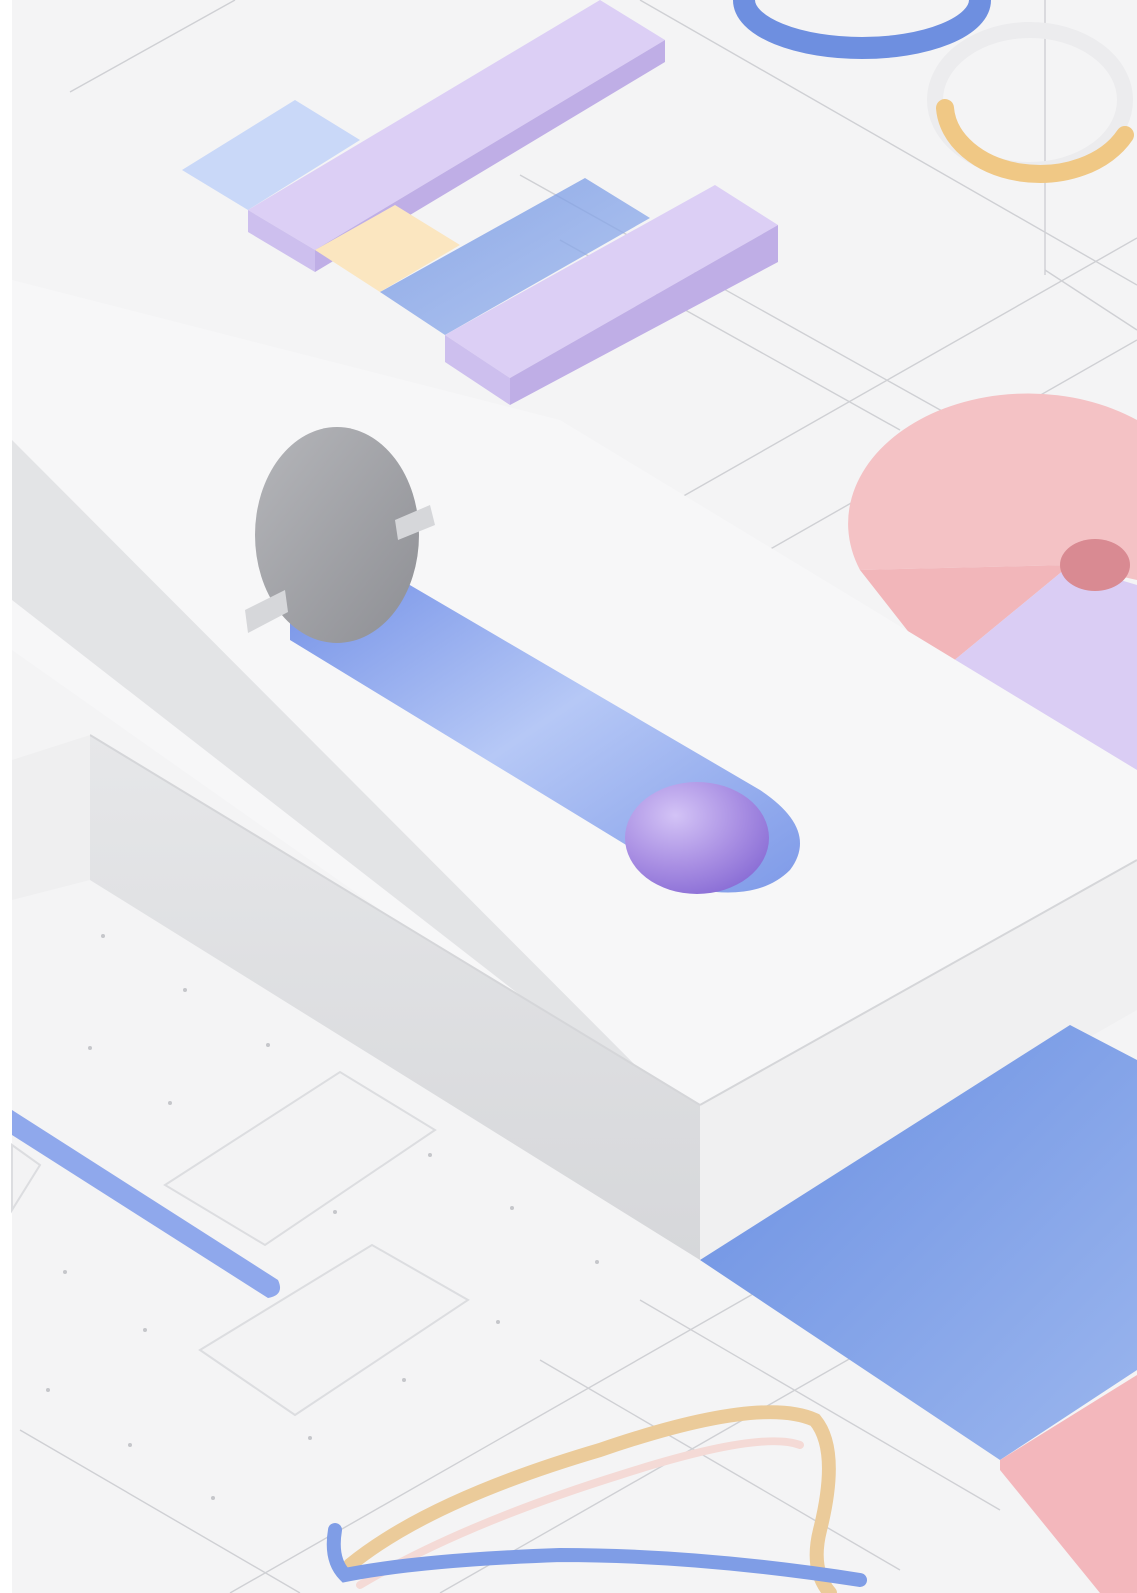 The width and height of the screenshot is (1137, 1593). Describe the element at coordinates (1095, 565) in the screenshot. I see `pie-hole` at that location.